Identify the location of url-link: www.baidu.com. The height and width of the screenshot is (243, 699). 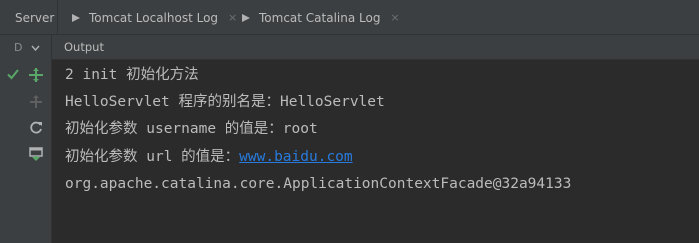
(296, 157).